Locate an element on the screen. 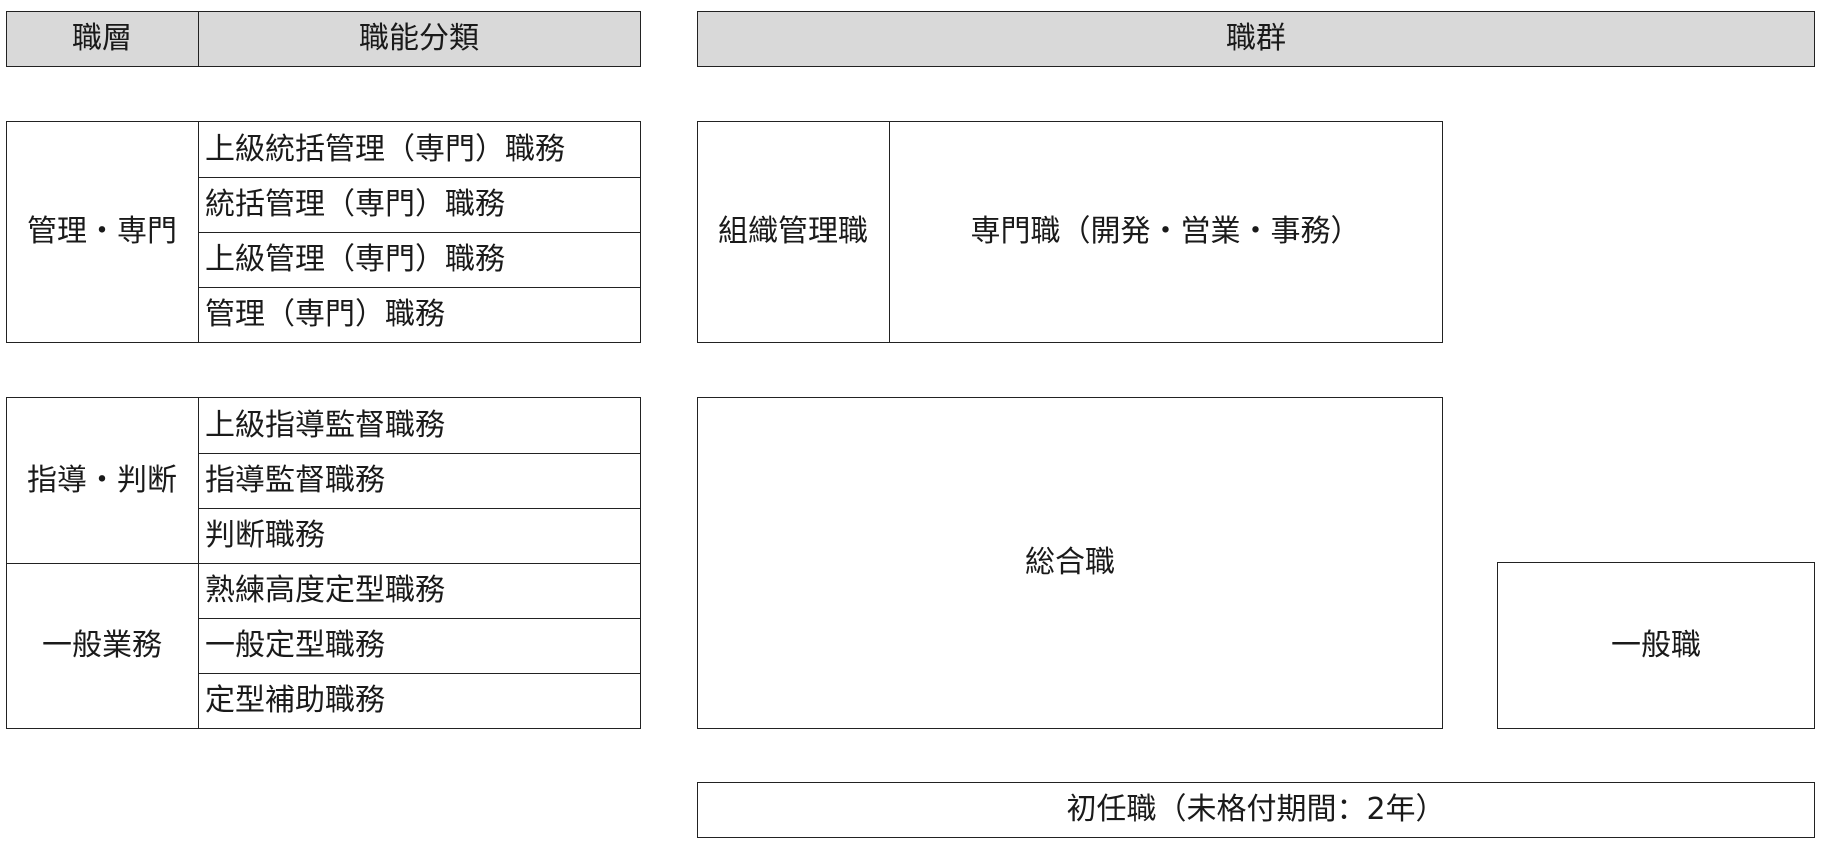 The width and height of the screenshot is (1822, 846). duty-cell: 管理（専門）職務 is located at coordinates (325, 314).